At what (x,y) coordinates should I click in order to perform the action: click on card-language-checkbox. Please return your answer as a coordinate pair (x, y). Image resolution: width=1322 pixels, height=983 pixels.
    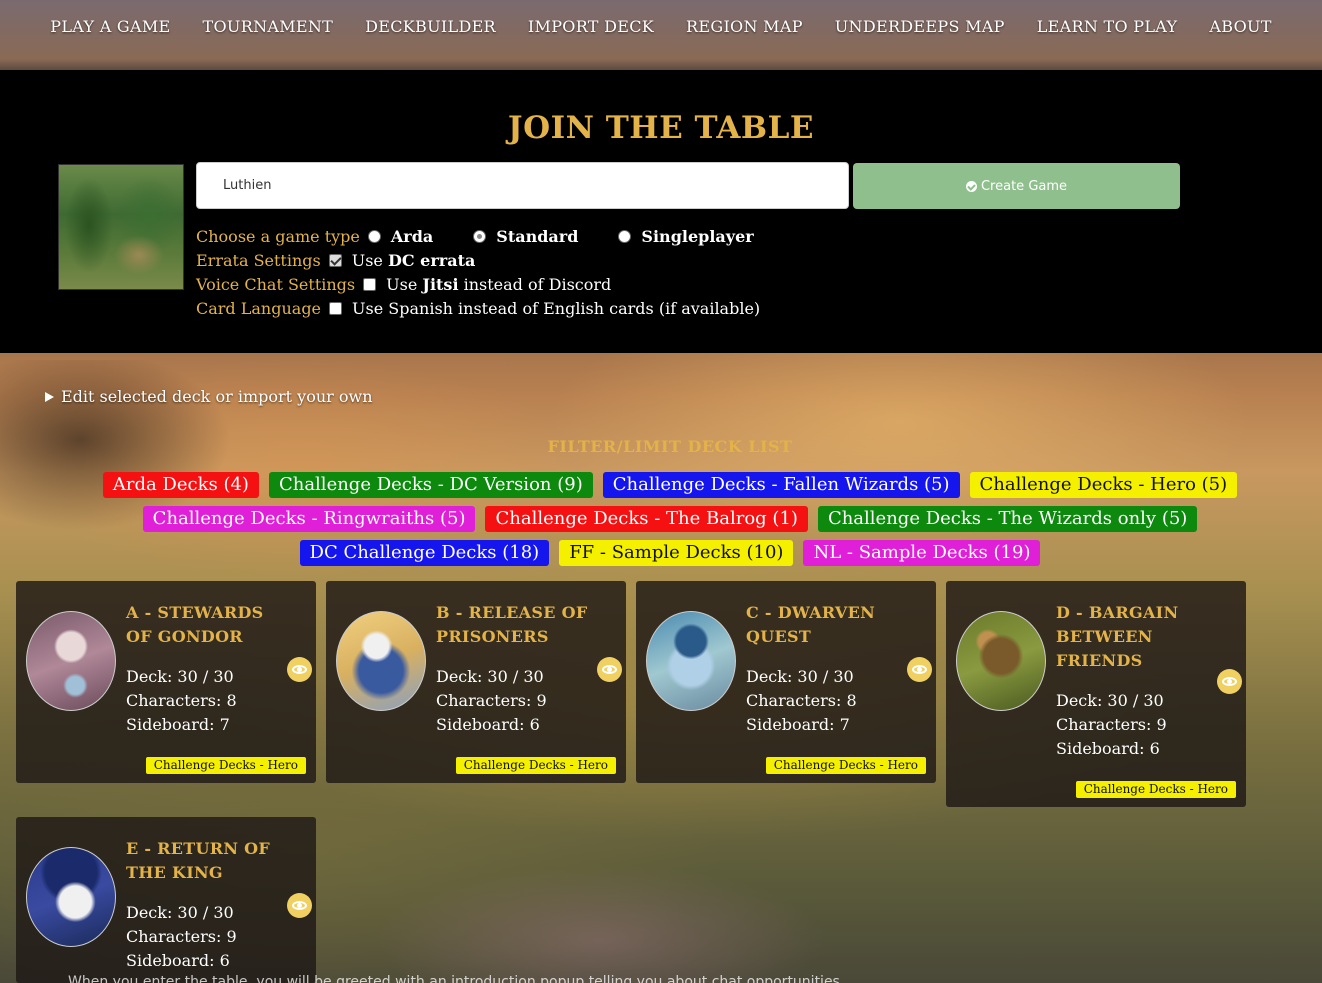
    Looking at the image, I should click on (336, 308).